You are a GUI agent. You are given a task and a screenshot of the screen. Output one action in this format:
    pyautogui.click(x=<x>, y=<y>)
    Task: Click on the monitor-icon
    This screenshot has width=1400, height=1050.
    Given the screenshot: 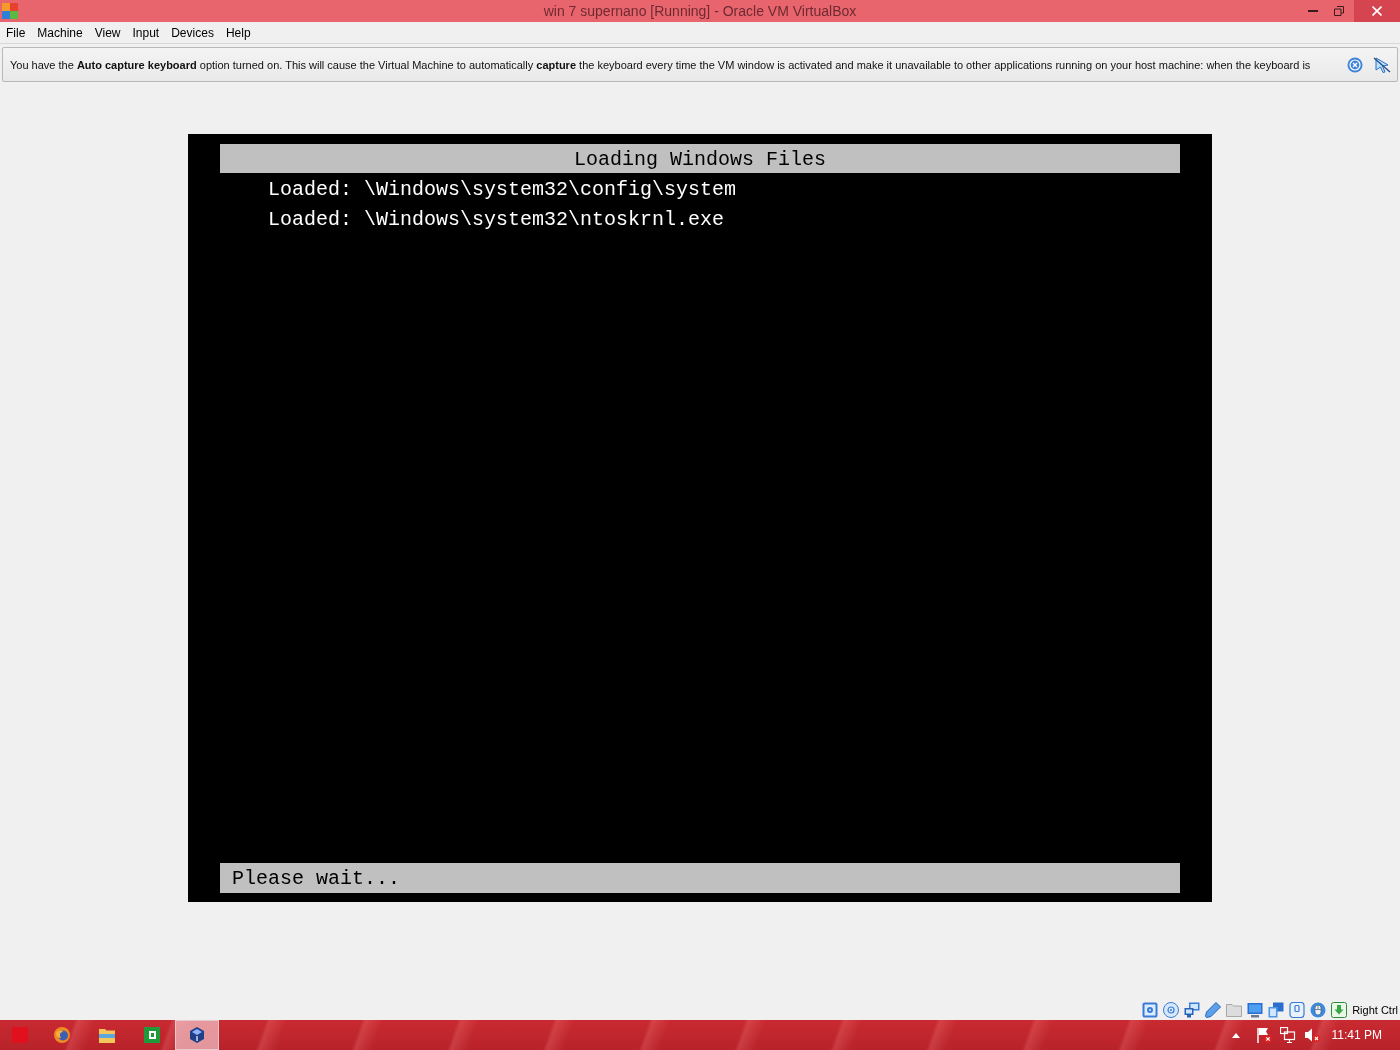 What is the action you would take?
    pyautogui.click(x=1255, y=1010)
    